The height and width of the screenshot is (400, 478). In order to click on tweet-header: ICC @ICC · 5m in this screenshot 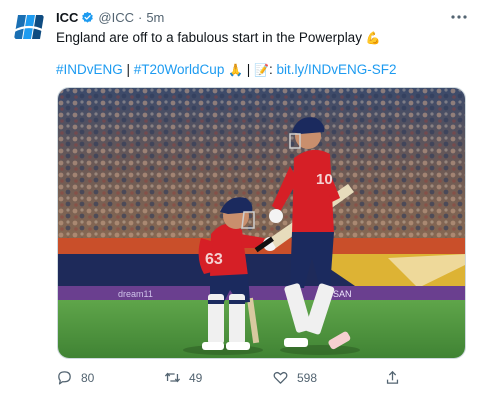, I will do `click(110, 17)`.